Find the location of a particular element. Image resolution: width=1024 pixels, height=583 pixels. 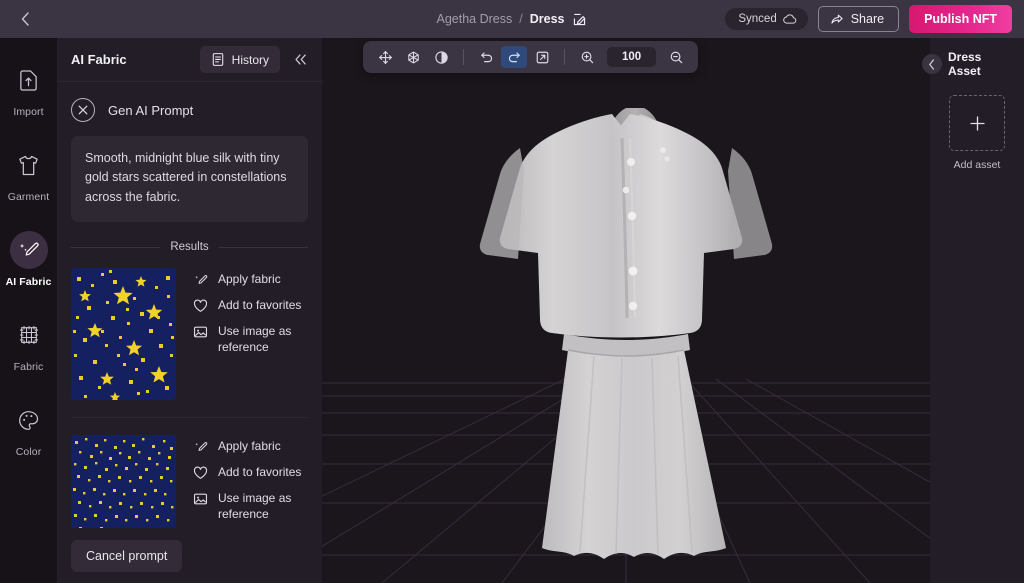

synced-label: Synced is located at coordinates (757, 19).